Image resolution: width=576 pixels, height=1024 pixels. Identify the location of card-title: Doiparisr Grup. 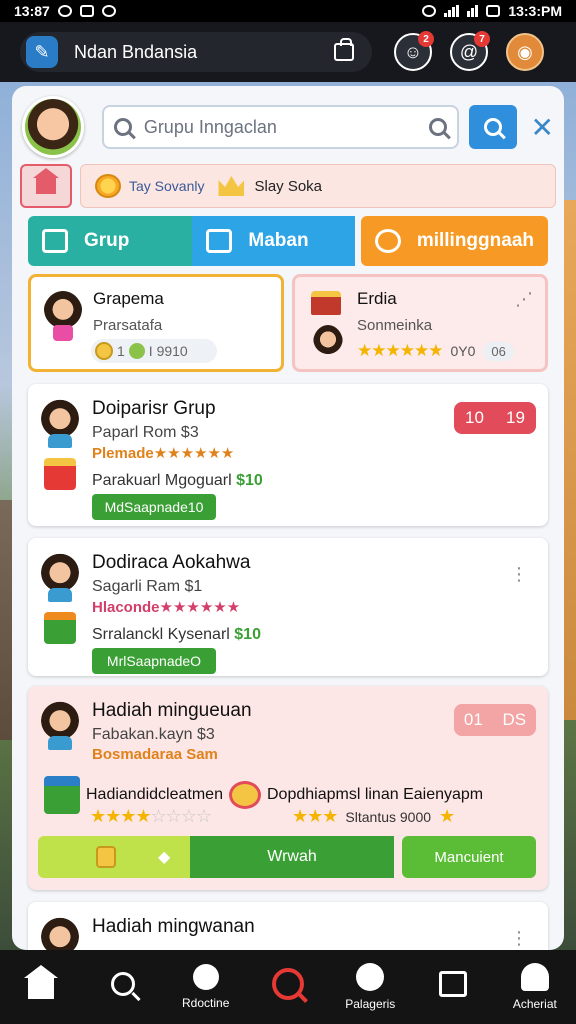
(154, 408).